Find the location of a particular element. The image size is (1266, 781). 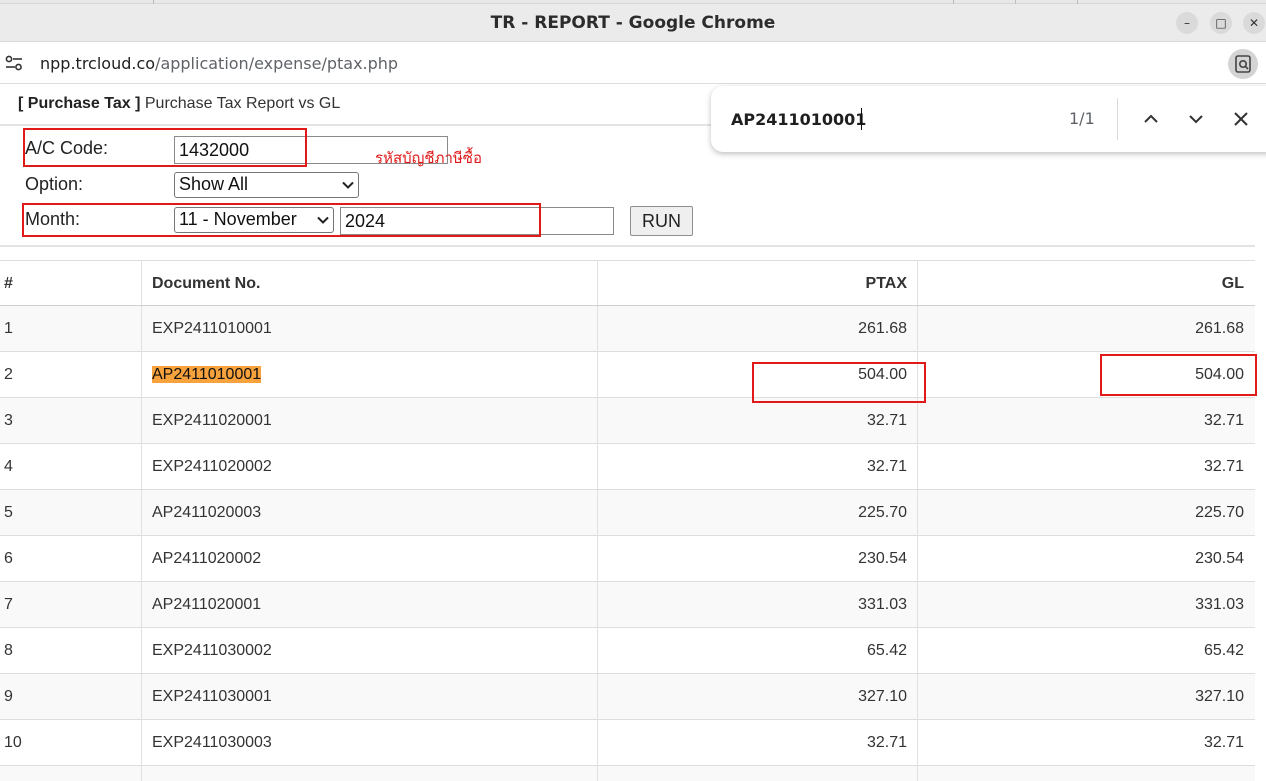

table-row: 4 EXP2411020002 32.71 32.71 is located at coordinates (627, 467).